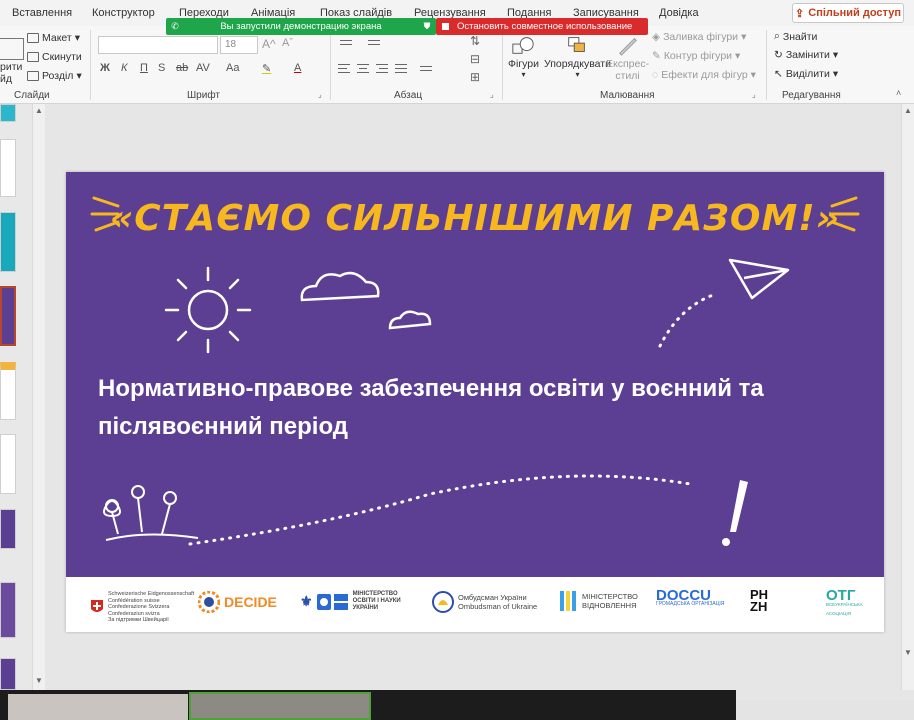  Describe the element at coordinates (440, 510) in the screenshot. I see `dotted-trail` at that location.